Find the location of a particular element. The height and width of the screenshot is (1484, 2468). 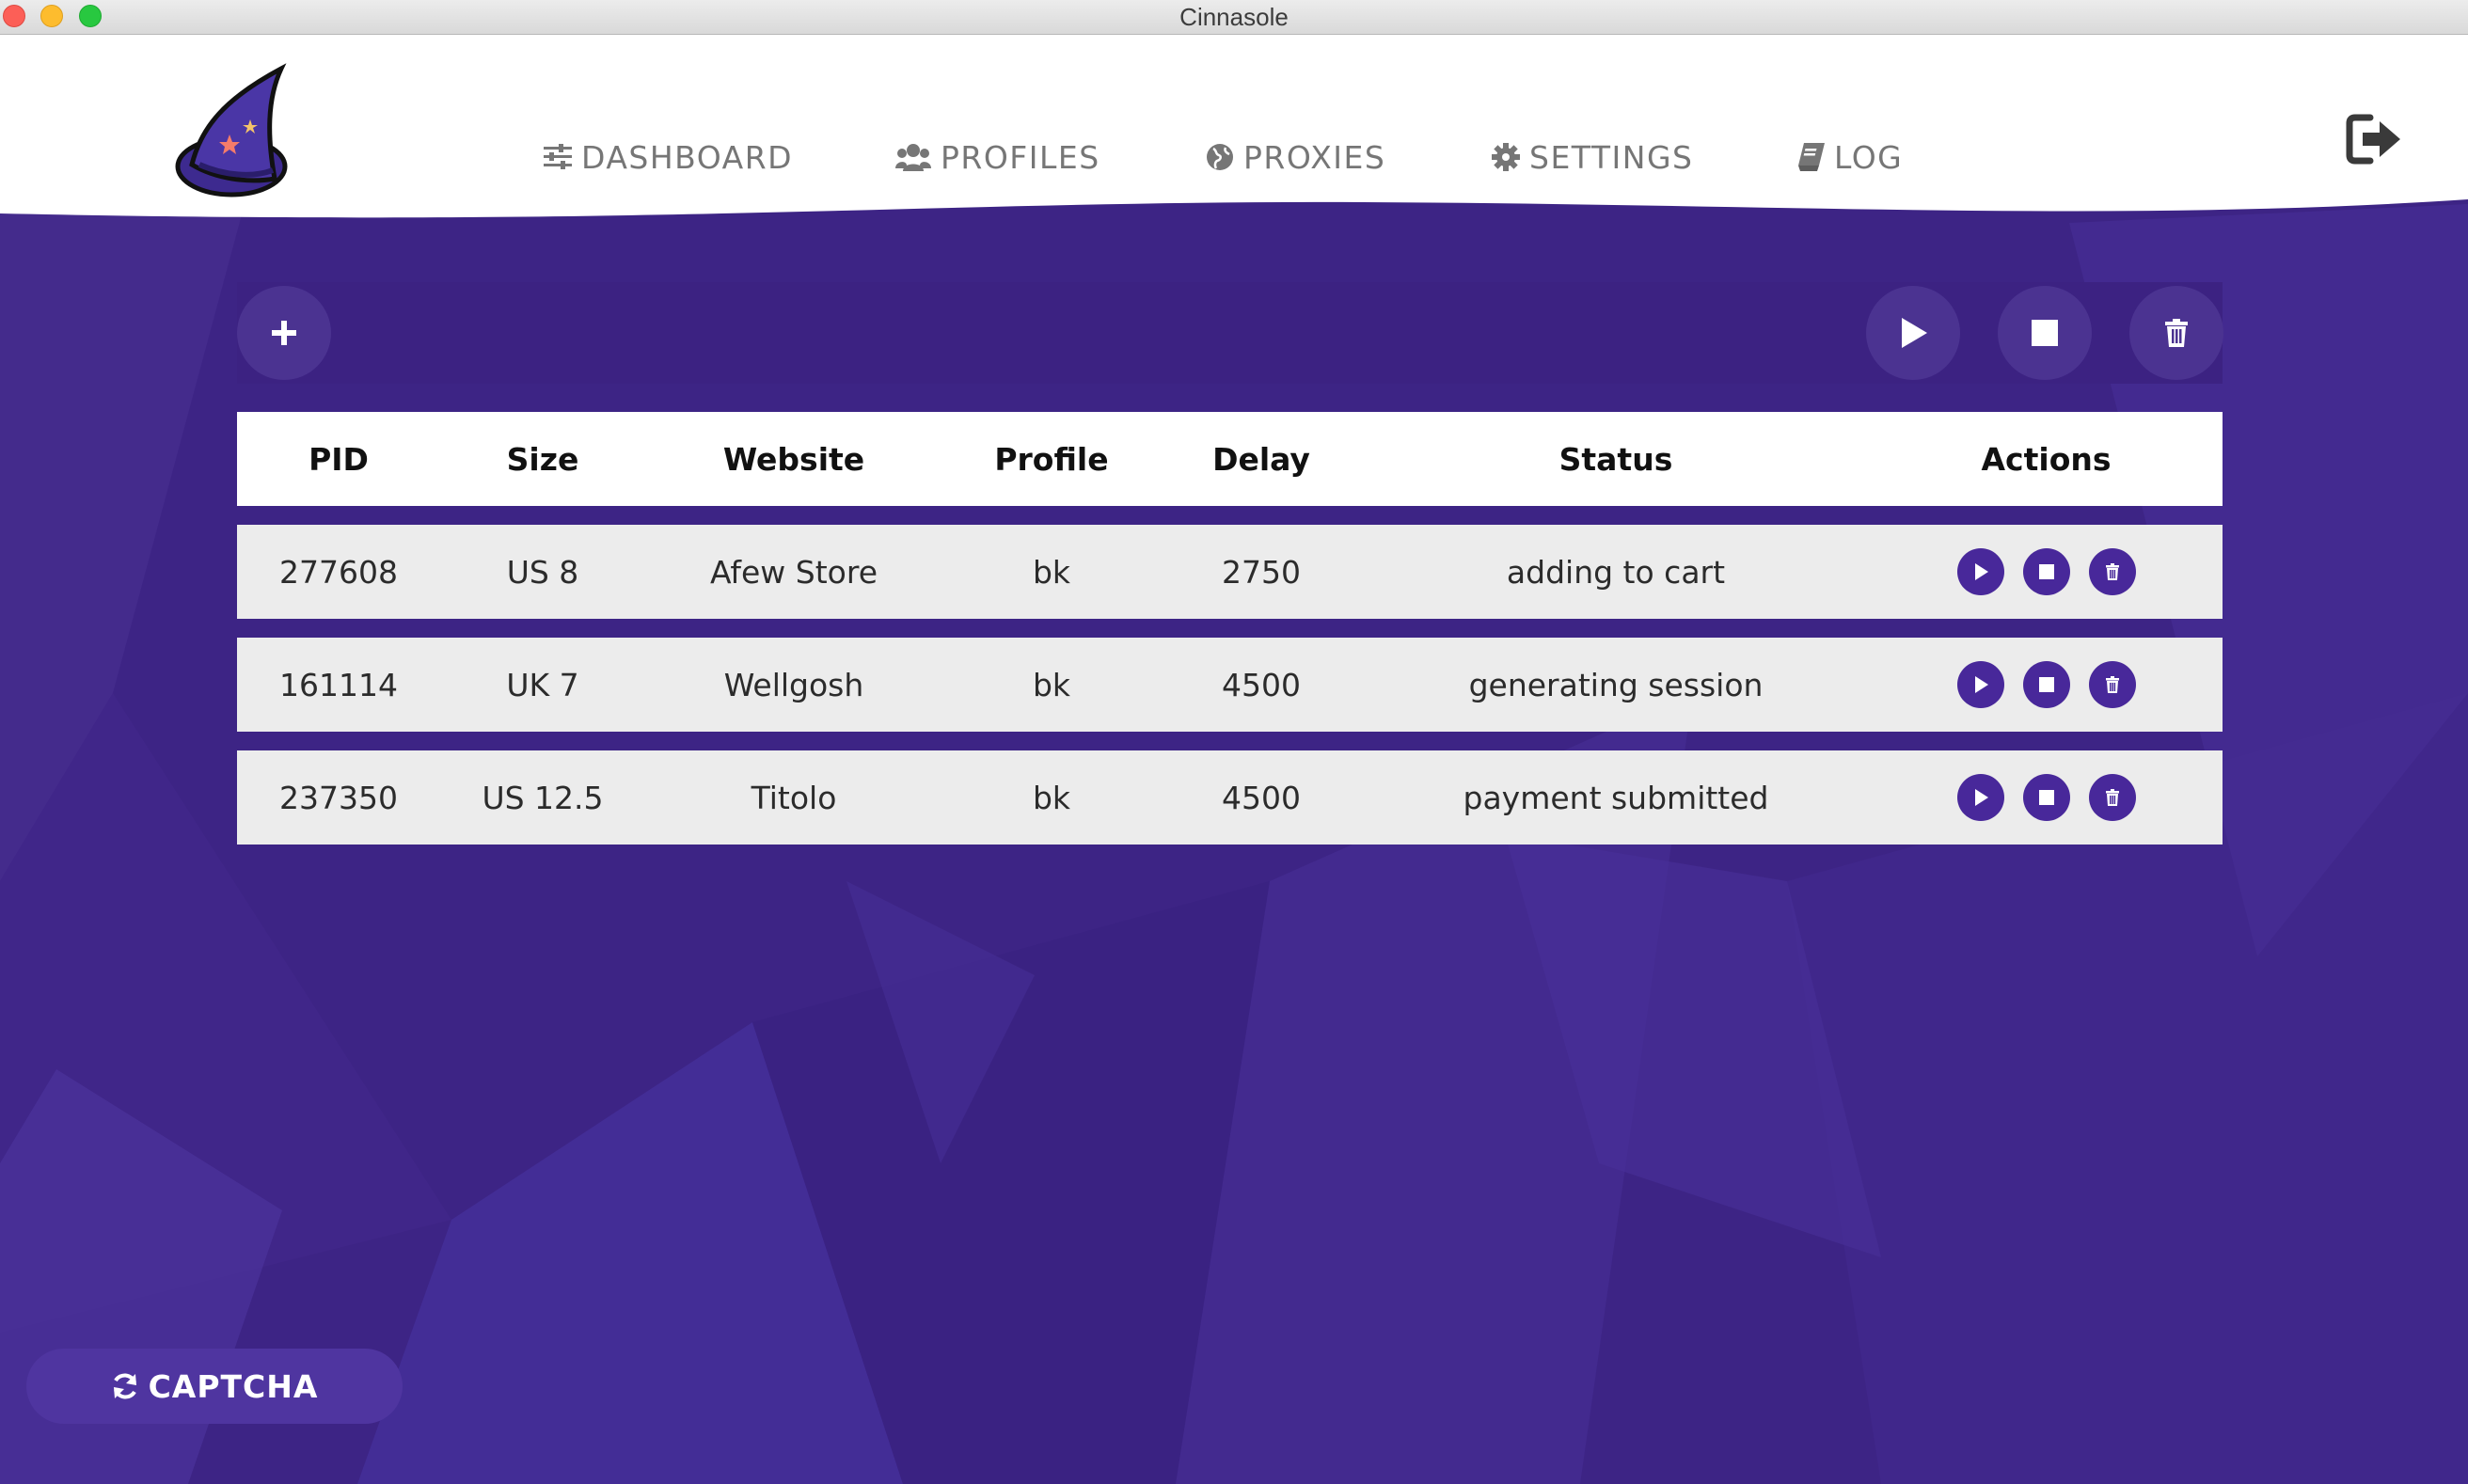

stop-all-button is located at coordinates (2045, 333).